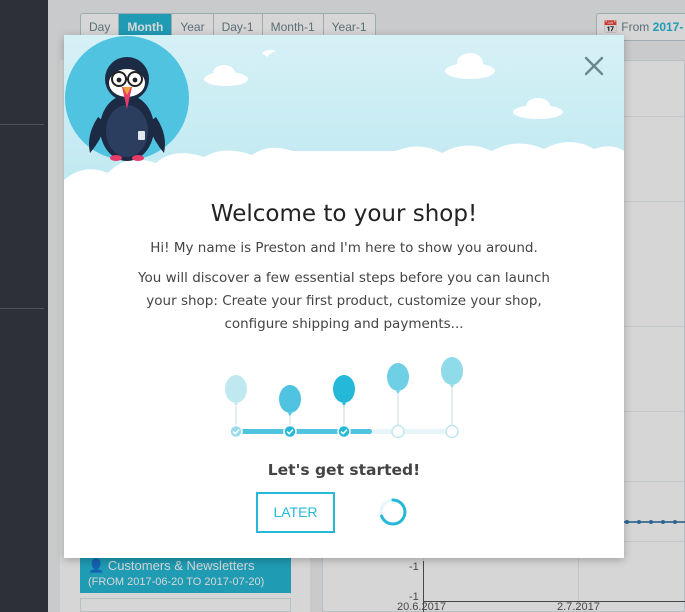 This screenshot has height=612, width=685. I want to click on close-icon, so click(594, 66).